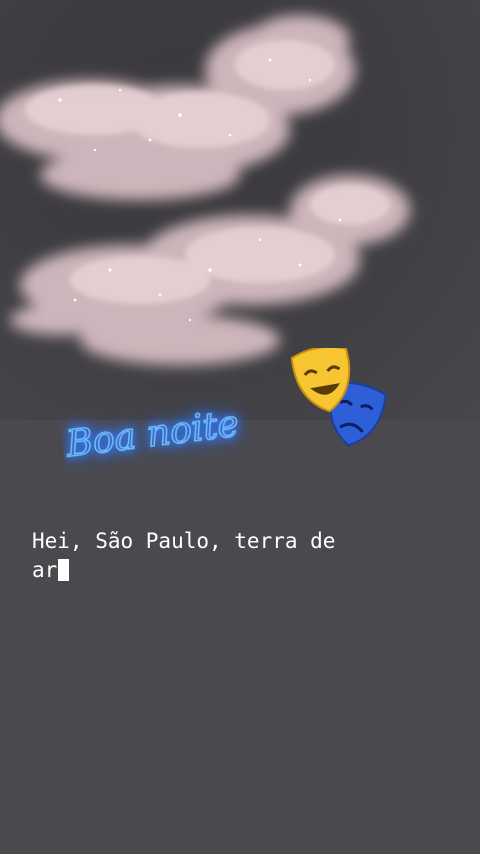  Describe the element at coordinates (339, 400) in the screenshot. I see `performing-arts-masks-icon` at that location.